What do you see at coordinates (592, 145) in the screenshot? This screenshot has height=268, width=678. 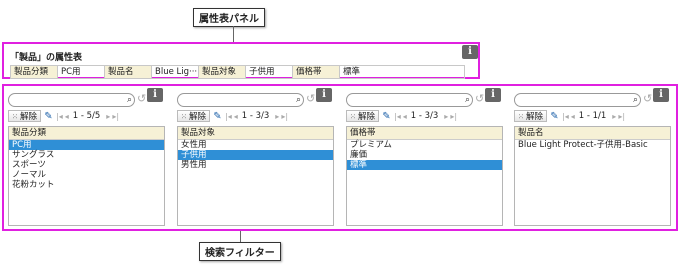 I see `list-item: Blue Light Protect-子供用-Basic` at bounding box center [592, 145].